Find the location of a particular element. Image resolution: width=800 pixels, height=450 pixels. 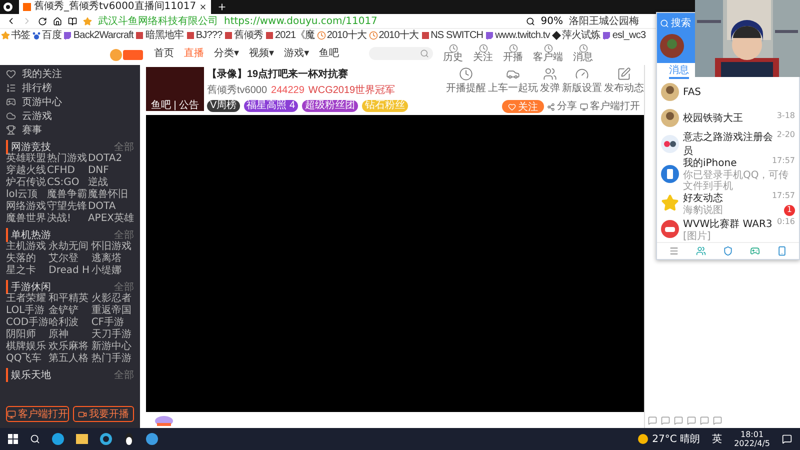

start-stream-button: 我要开播 is located at coordinates (103, 414).